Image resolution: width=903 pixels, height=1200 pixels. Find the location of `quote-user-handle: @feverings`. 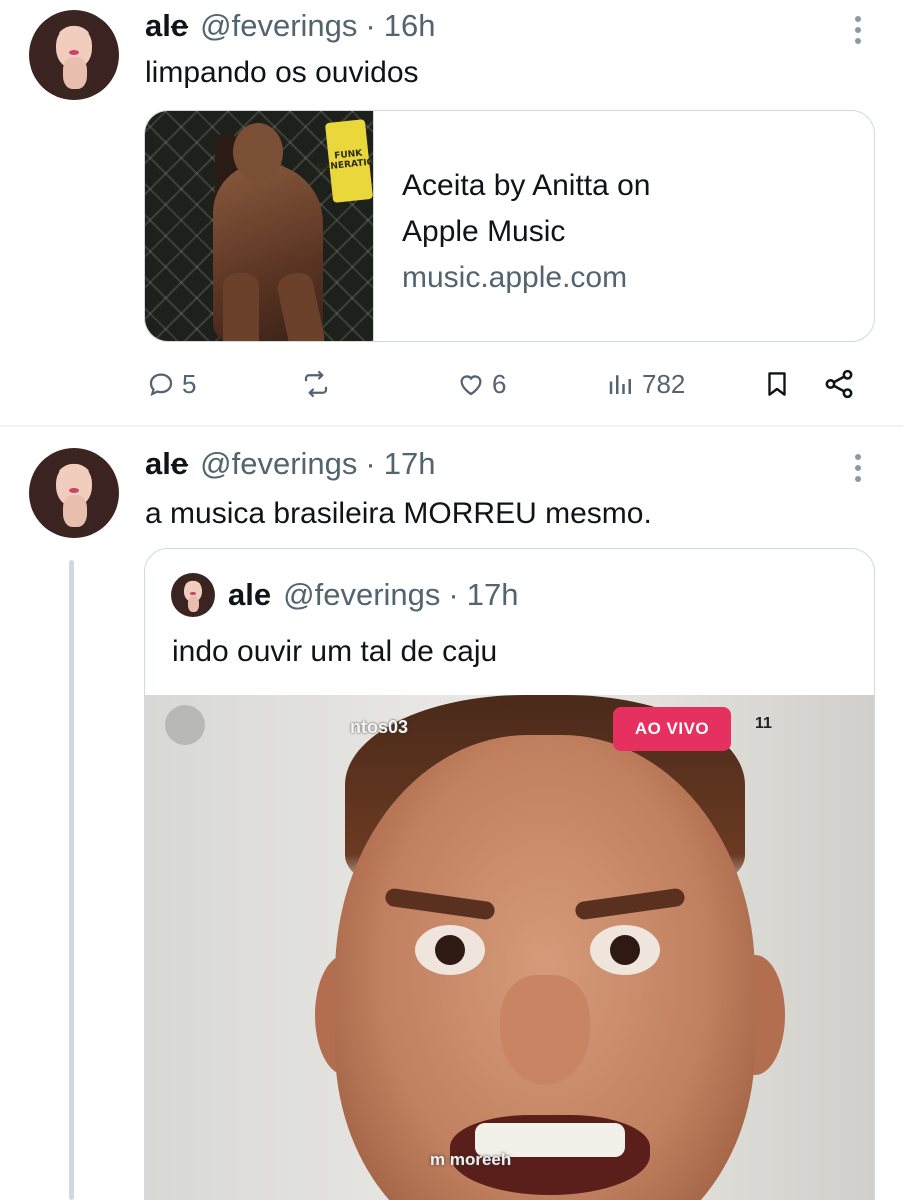

quote-user-handle: @feverings is located at coordinates (361, 595).